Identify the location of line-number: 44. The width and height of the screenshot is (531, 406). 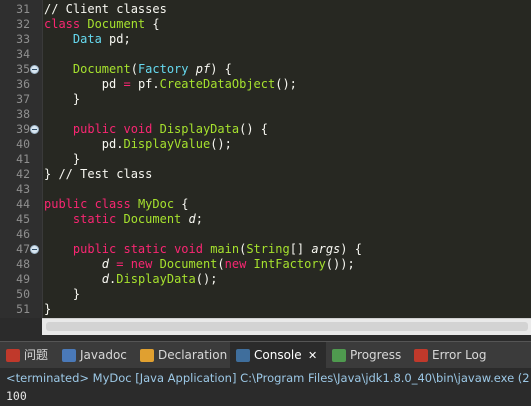
(23, 204).